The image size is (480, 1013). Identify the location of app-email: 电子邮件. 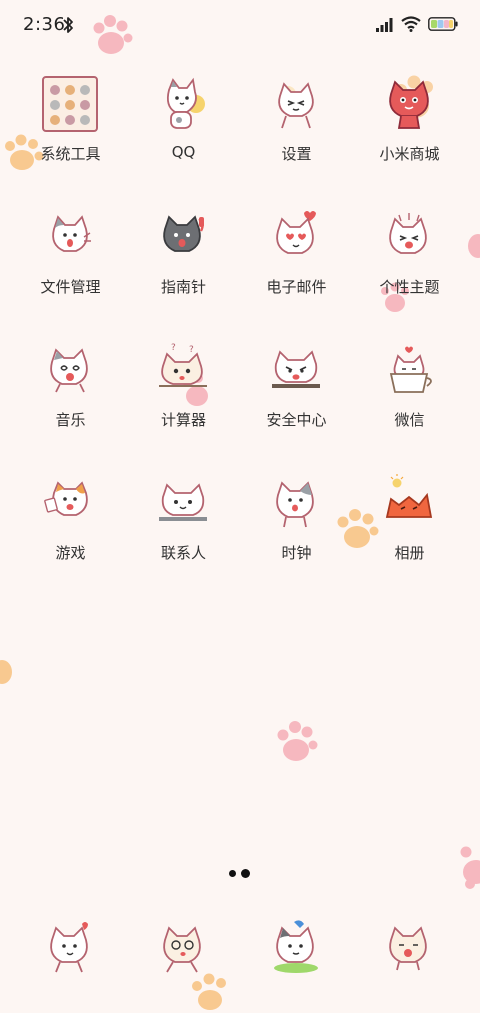
(296, 256).